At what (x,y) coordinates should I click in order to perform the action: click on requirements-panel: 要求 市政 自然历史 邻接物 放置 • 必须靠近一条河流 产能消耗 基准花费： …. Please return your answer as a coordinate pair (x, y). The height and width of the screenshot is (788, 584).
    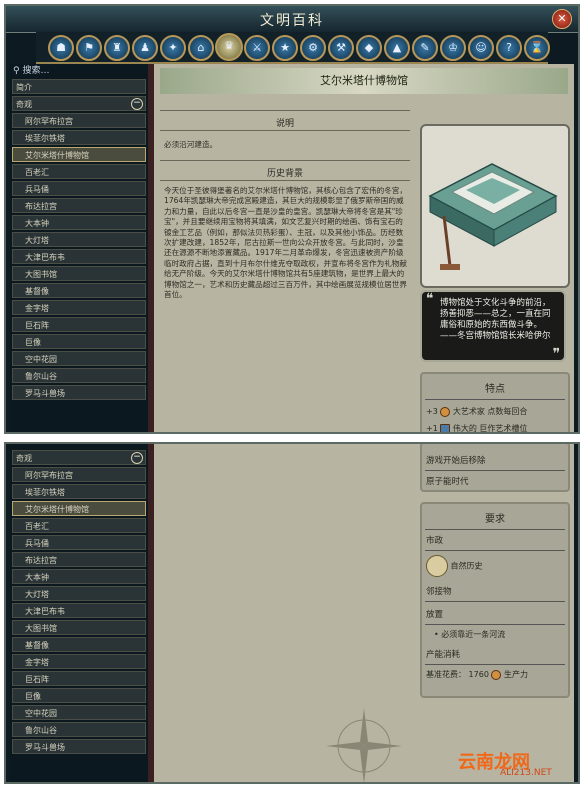
    Looking at the image, I should click on (495, 600).